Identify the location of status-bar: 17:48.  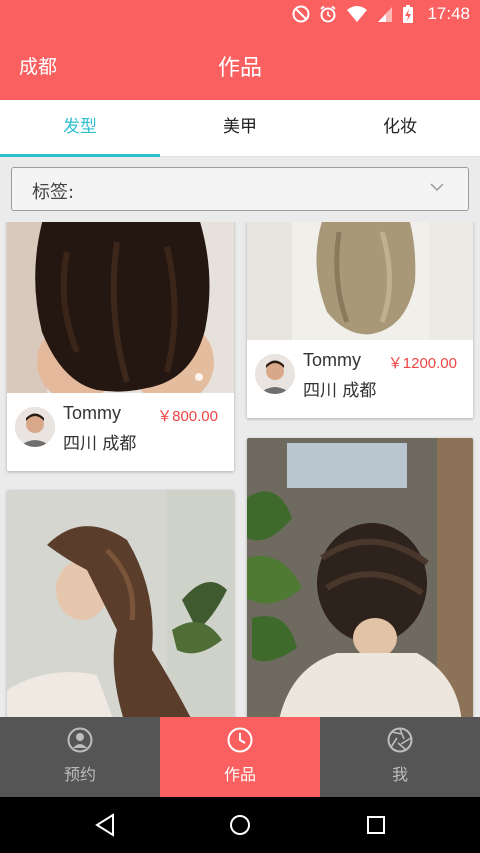
(240, 15).